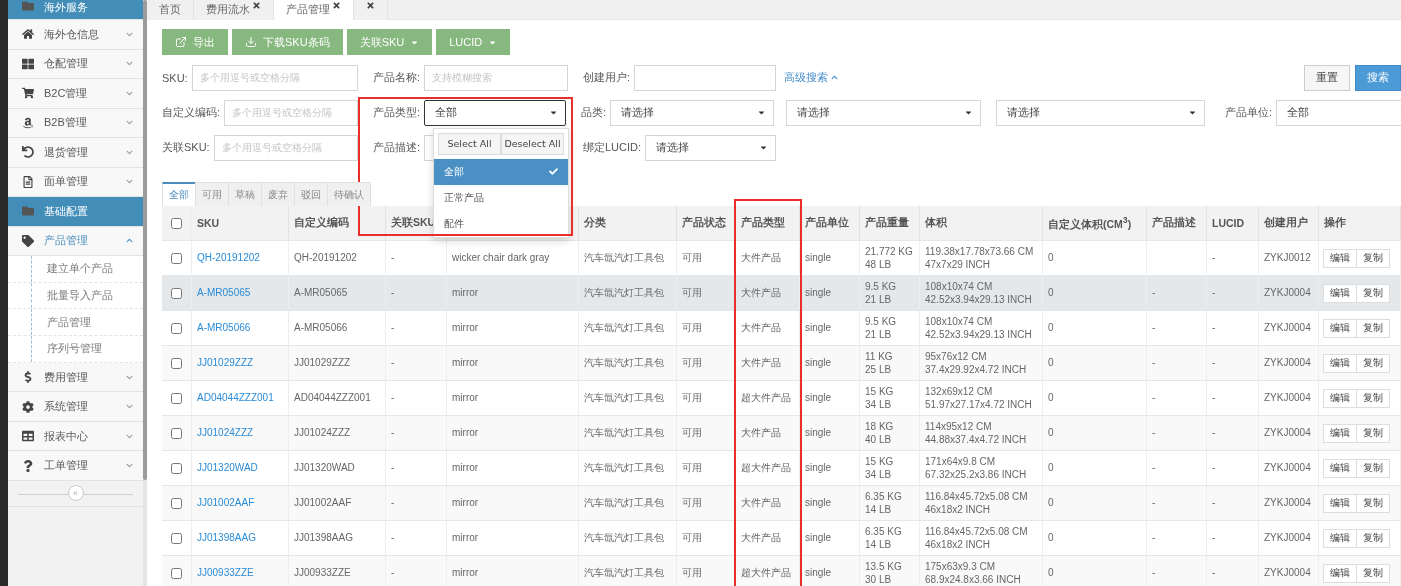 This screenshot has height=586, width=1401. What do you see at coordinates (129, 241) in the screenshot?
I see `chevron-up-icon` at bounding box center [129, 241].